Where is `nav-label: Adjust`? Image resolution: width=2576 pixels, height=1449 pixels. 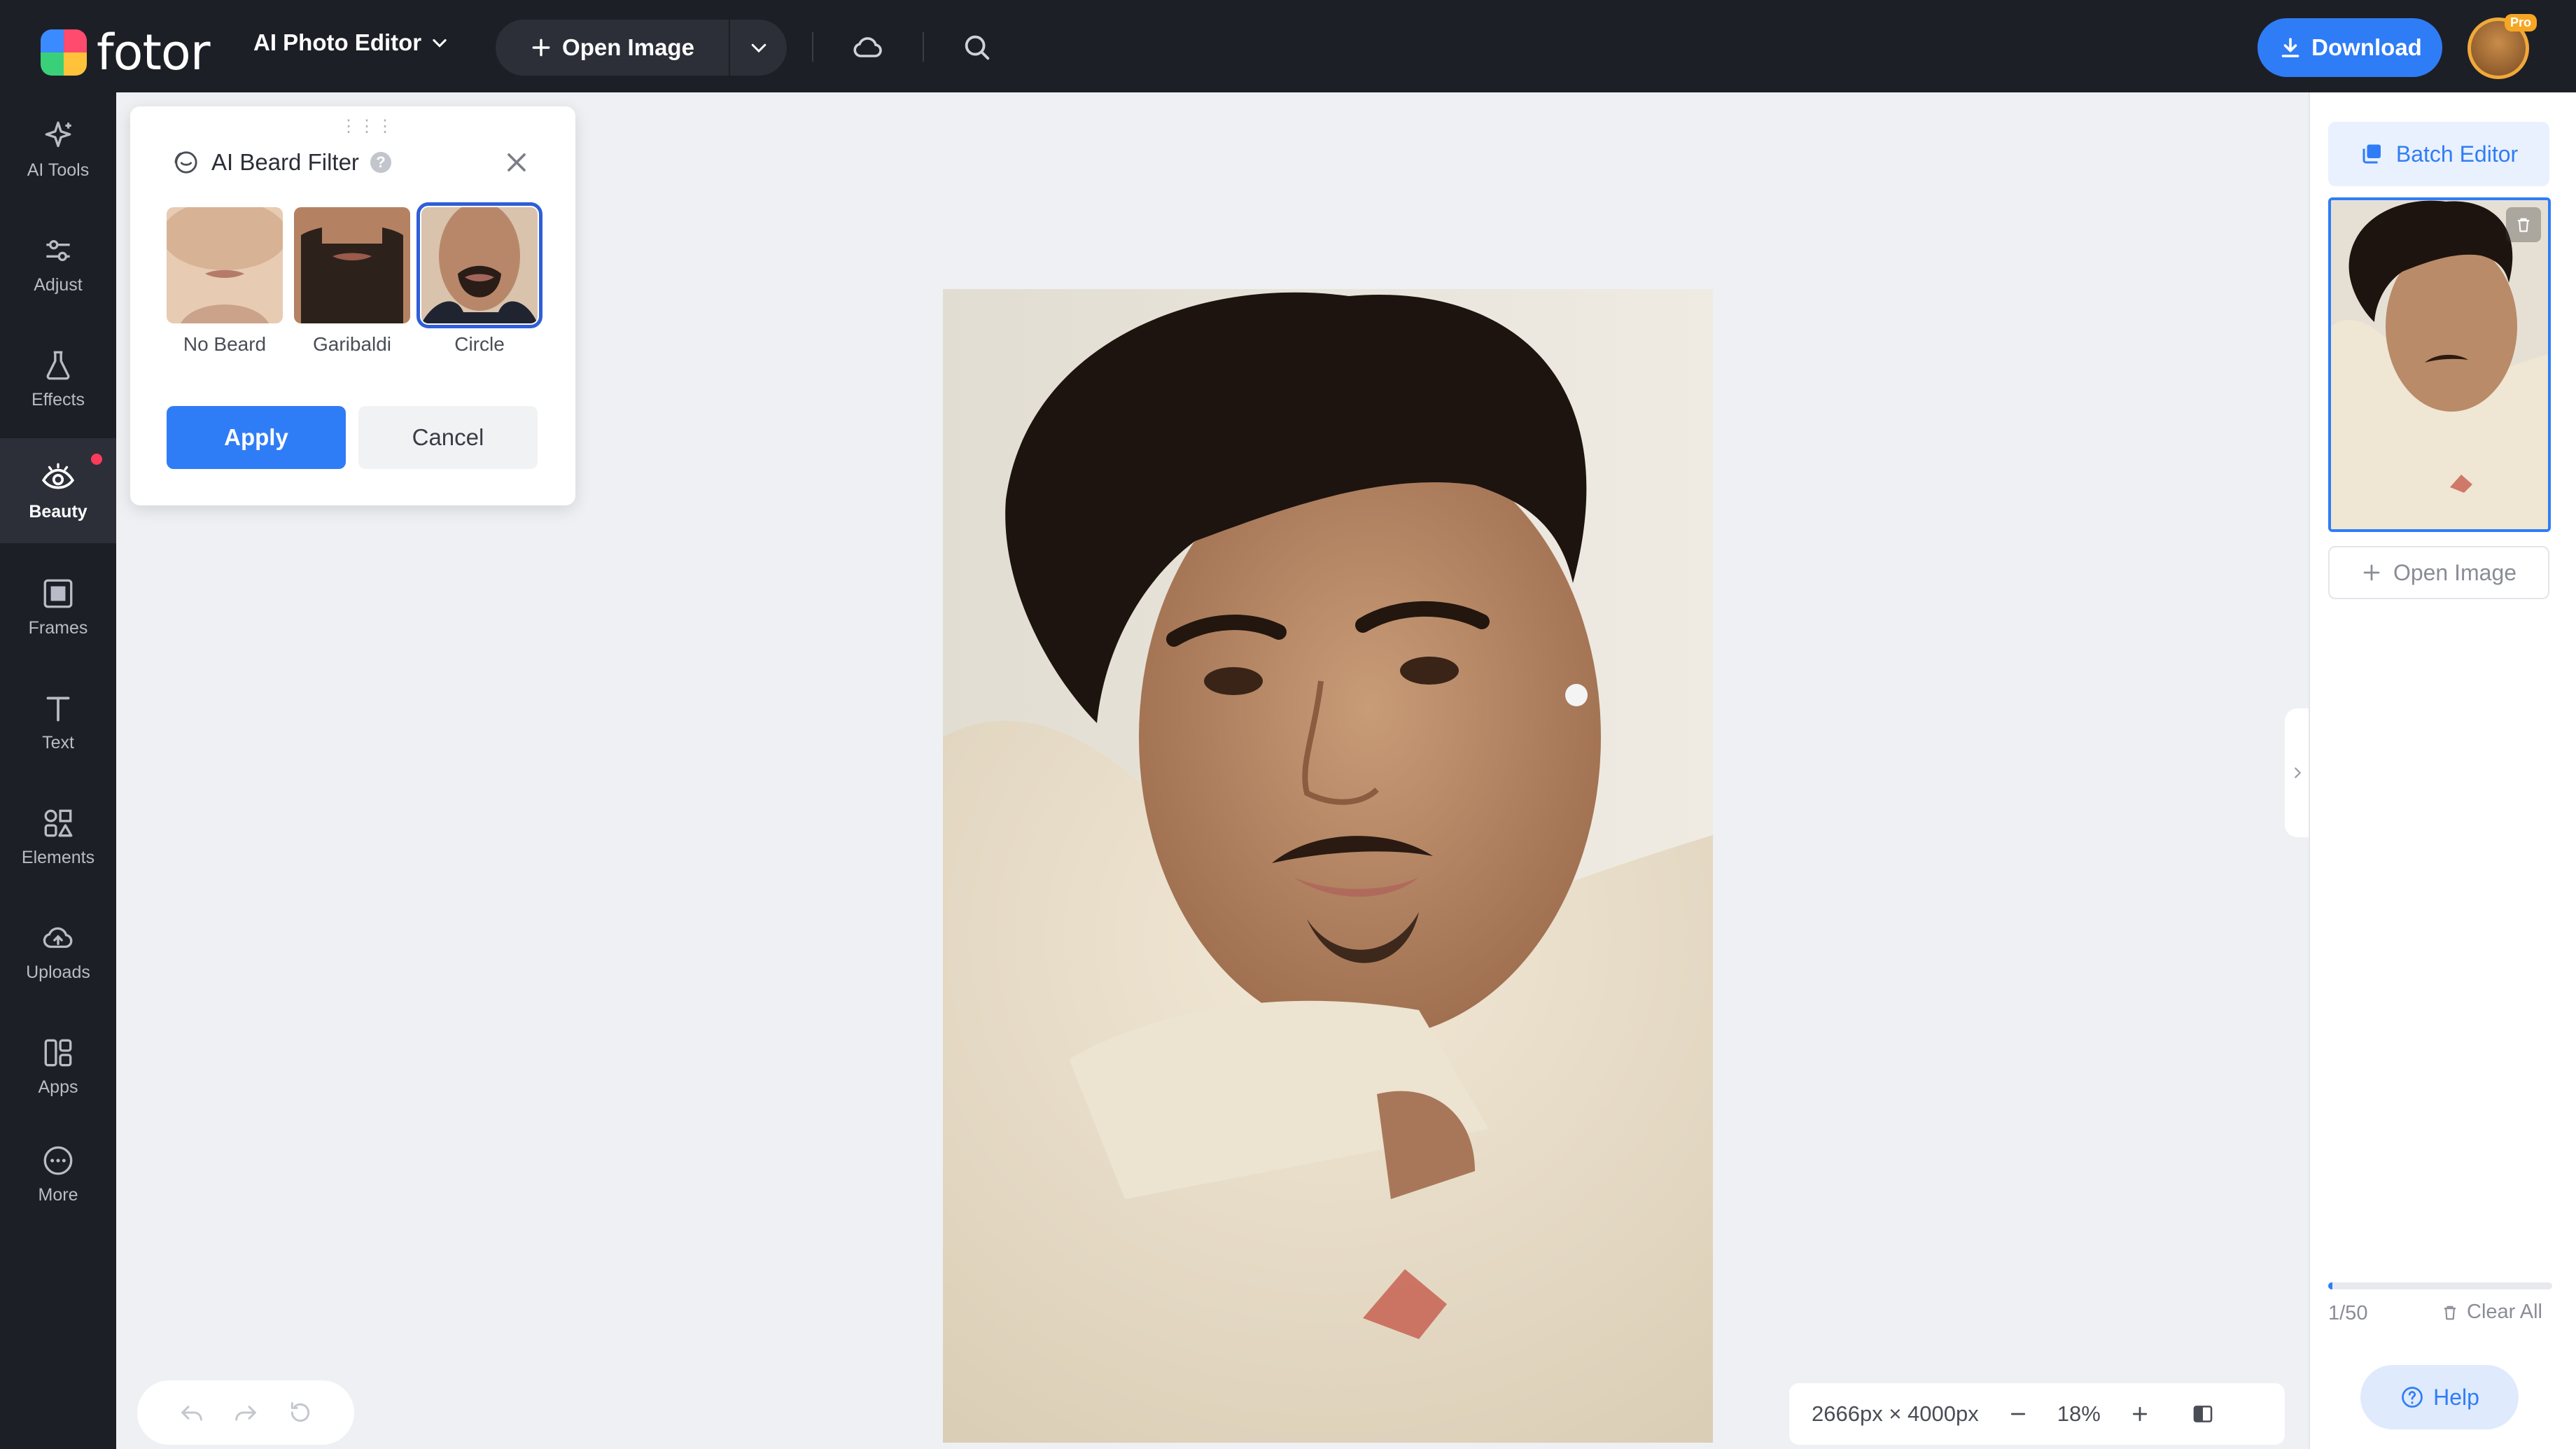 nav-label: Adjust is located at coordinates (58, 284).